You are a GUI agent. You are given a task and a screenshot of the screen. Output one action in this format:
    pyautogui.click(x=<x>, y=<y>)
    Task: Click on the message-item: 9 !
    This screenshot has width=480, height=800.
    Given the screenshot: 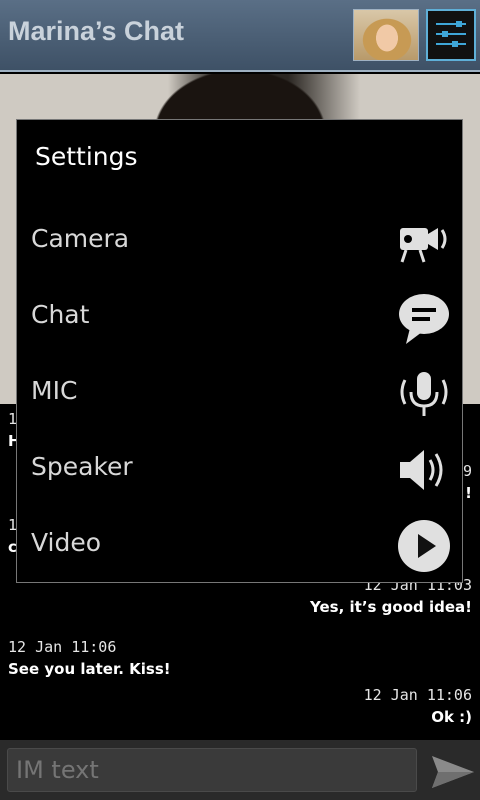 What is the action you would take?
    pyautogui.click(x=467, y=482)
    